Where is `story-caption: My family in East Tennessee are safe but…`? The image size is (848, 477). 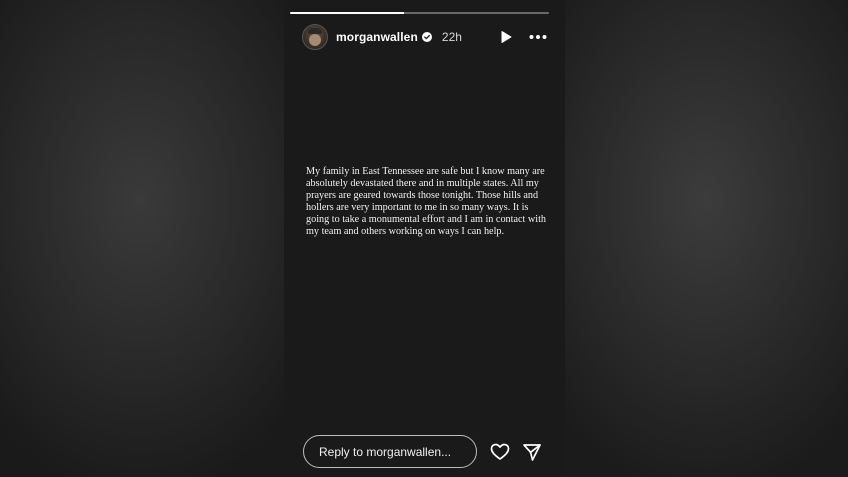
story-caption: My family in East Tennessee are safe but… is located at coordinates (426, 201).